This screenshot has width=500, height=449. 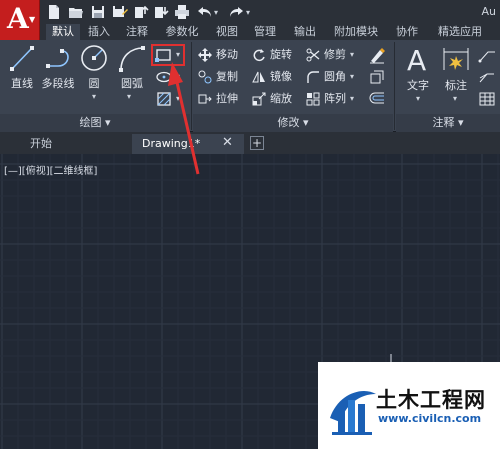 What do you see at coordinates (352, 76) in the screenshot?
I see `fillet-dropdown-icon: ▾` at bounding box center [352, 76].